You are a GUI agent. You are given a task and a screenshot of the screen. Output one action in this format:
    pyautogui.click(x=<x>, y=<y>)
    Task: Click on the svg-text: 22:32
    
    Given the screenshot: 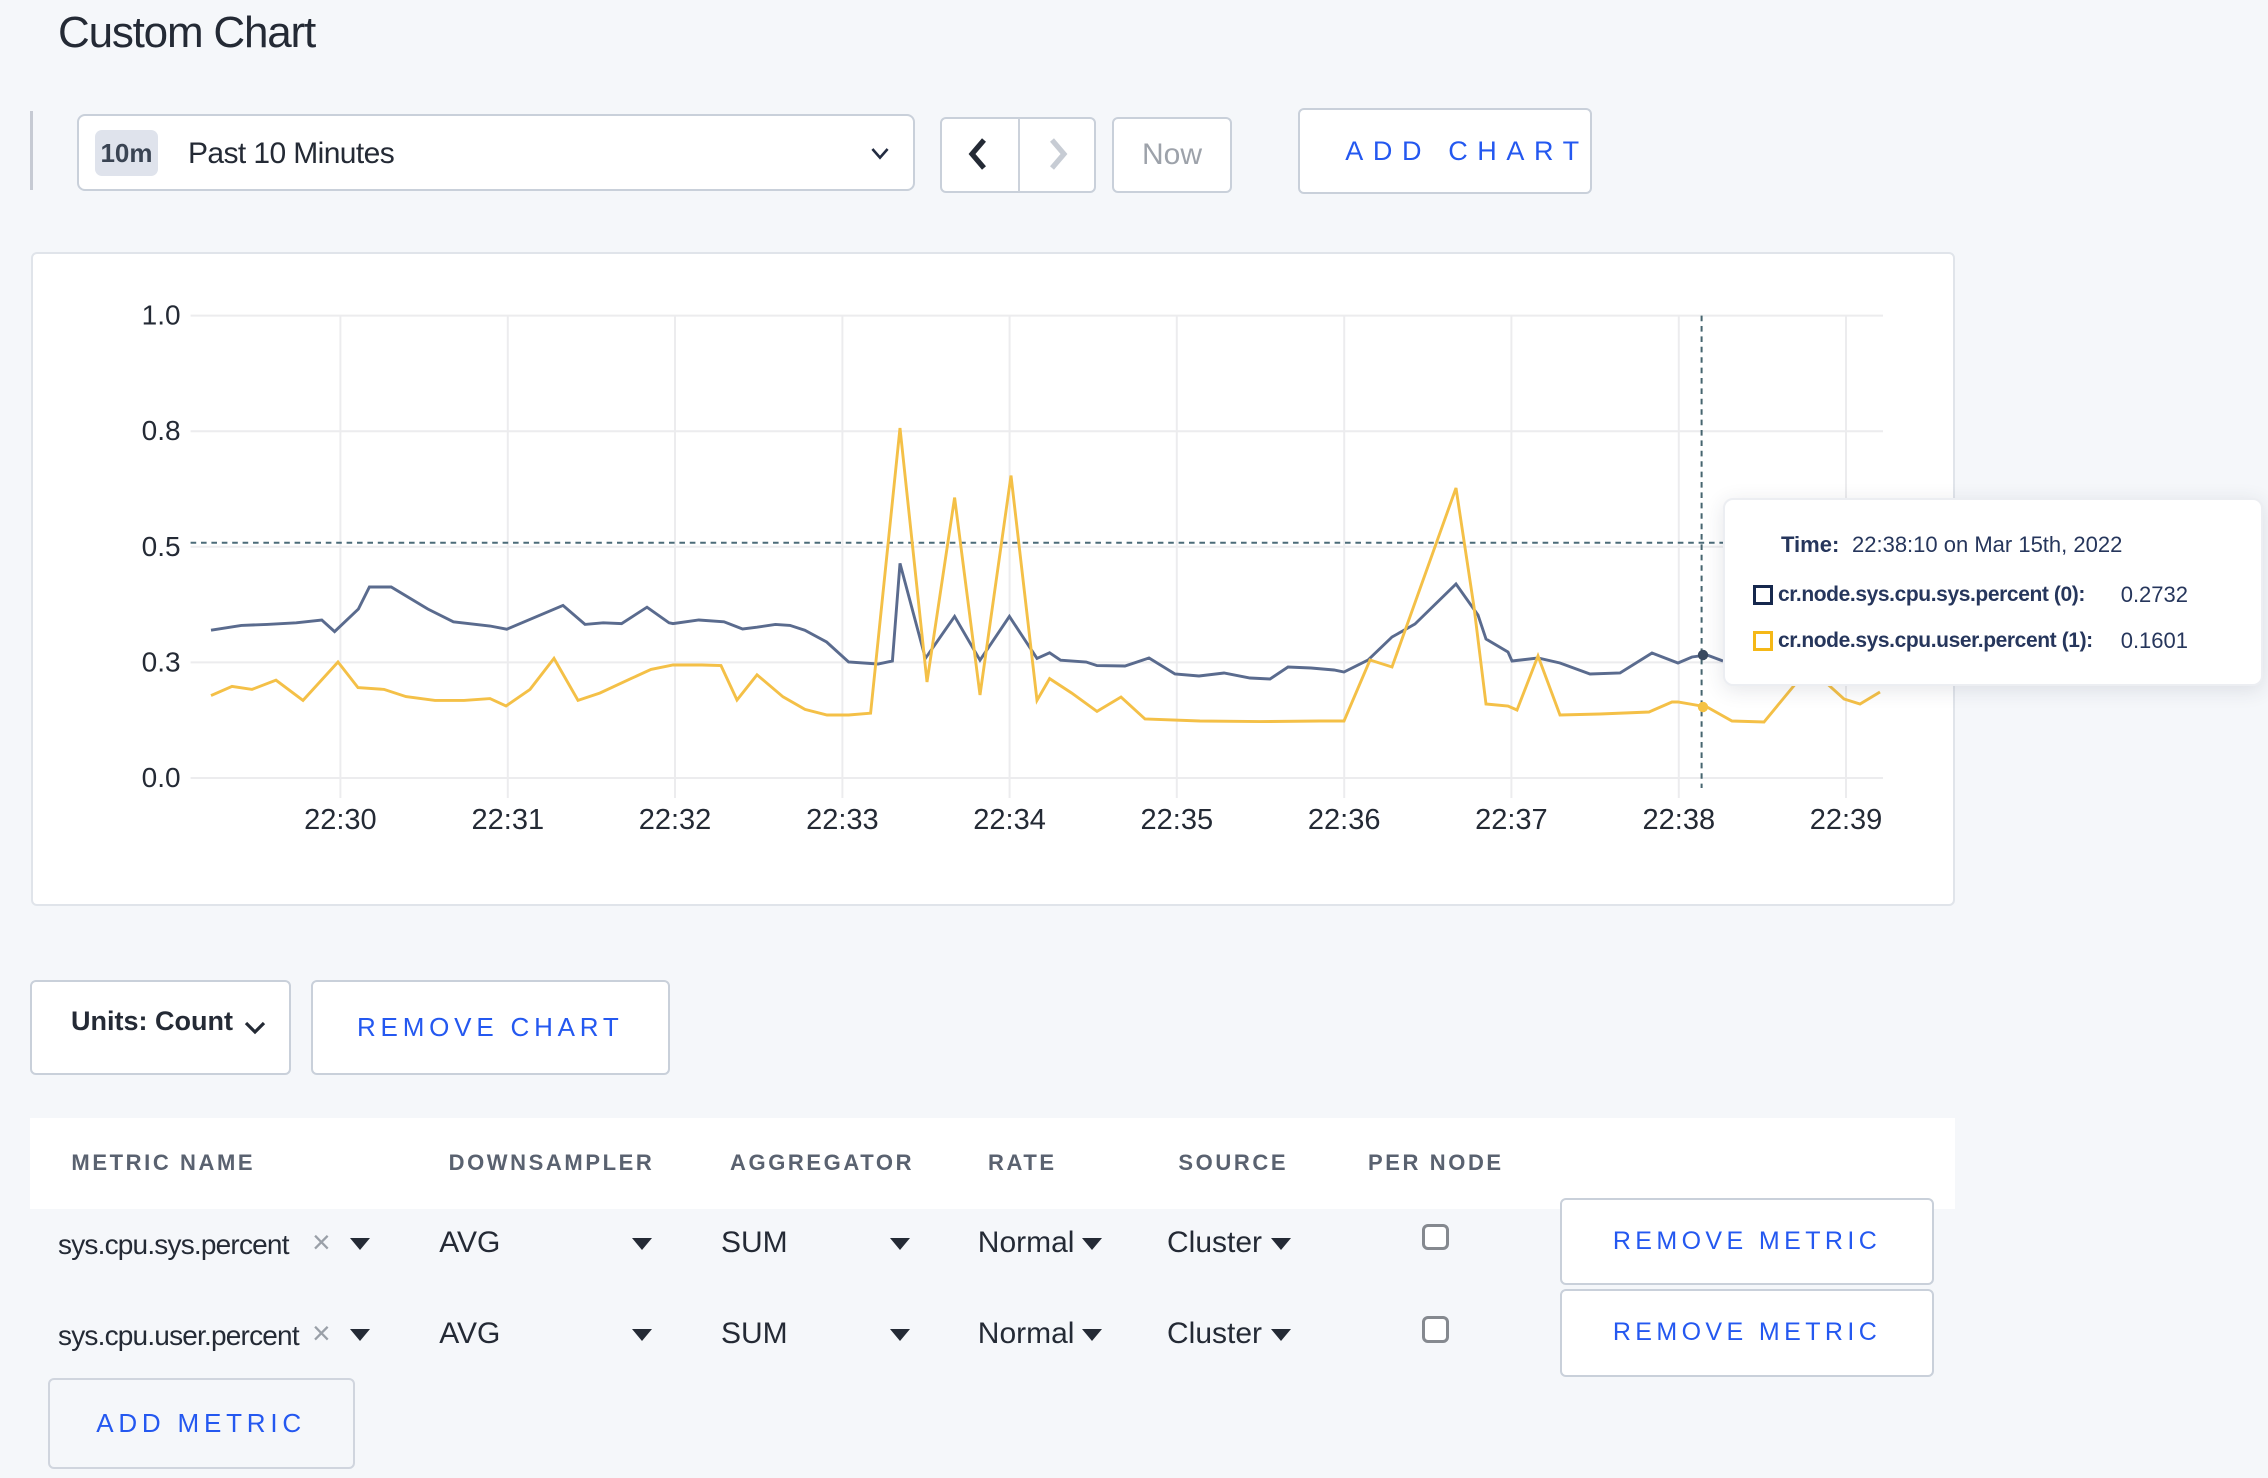 What is the action you would take?
    pyautogui.click(x=675, y=820)
    